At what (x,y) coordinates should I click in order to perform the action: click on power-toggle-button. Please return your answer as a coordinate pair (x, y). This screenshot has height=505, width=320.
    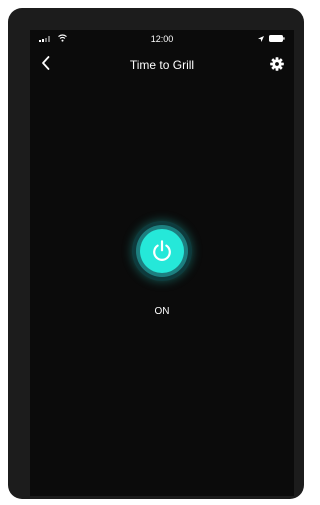
    Looking at the image, I should click on (162, 251).